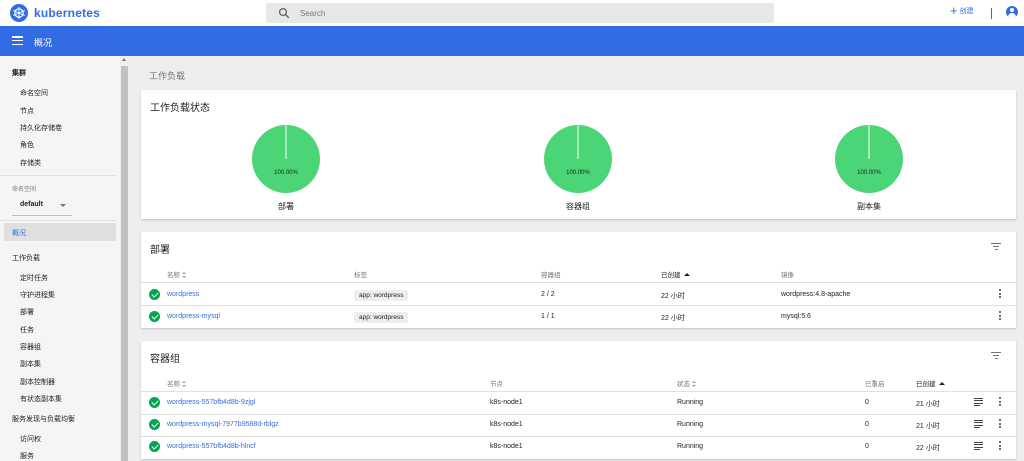  I want to click on card-title: 工作负载状态, so click(180, 108).